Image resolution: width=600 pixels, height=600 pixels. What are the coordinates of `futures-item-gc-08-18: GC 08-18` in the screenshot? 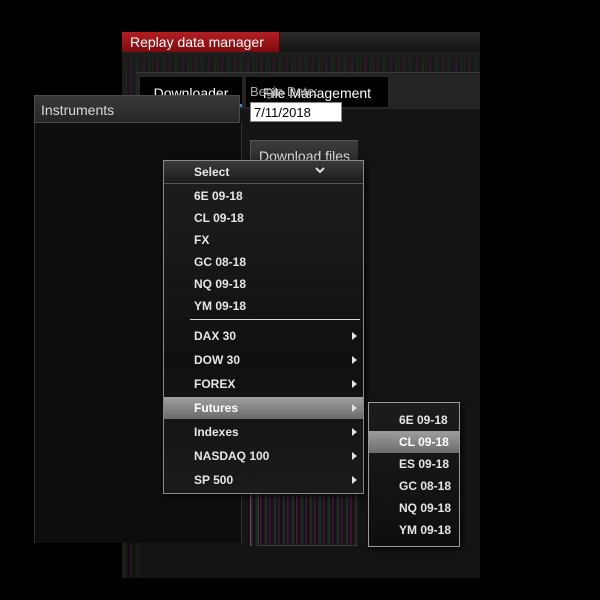 It's located at (414, 486).